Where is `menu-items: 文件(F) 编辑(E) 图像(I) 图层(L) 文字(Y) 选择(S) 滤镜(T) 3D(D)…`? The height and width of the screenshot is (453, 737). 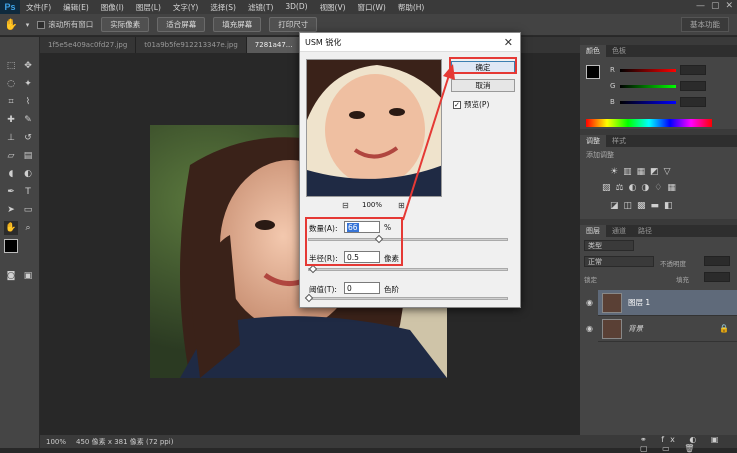 menu-items: 文件(F) 编辑(E) 图像(I) 图层(L) 文字(Y) 选择(S) 滤镜(T) 3D(D)… is located at coordinates (225, 7).